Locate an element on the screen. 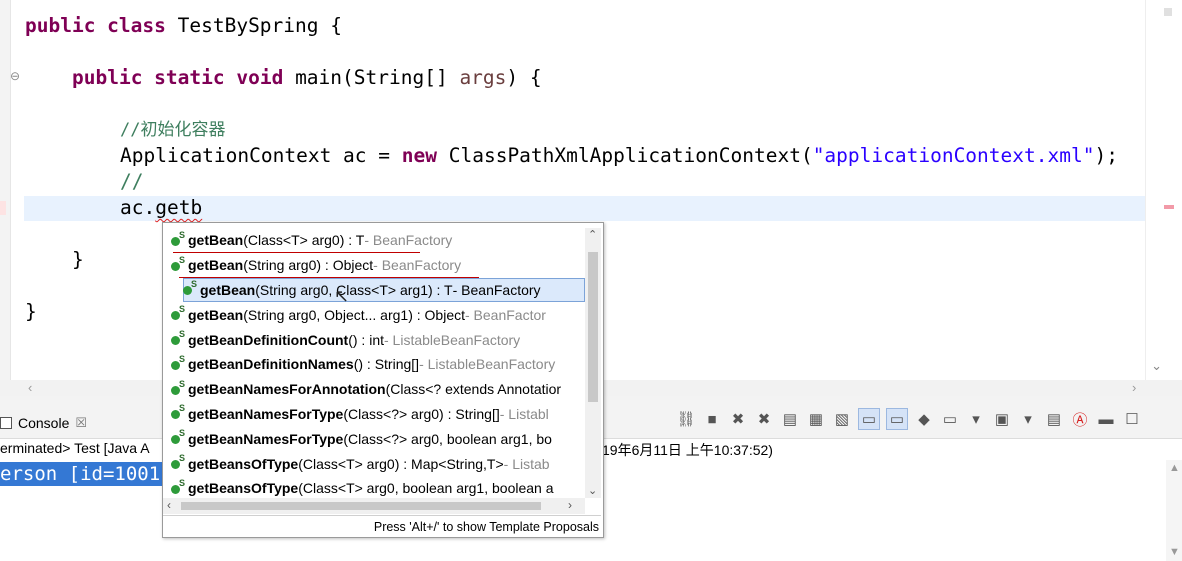 This screenshot has width=1182, height=561. collapse-minus-icon: ⊖ is located at coordinates (15, 76).